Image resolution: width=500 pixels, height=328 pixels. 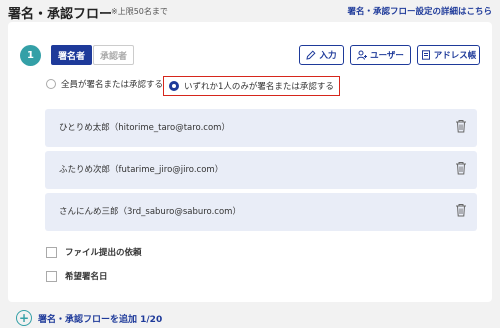 I want to click on pencil-icon, so click(x=311, y=55).